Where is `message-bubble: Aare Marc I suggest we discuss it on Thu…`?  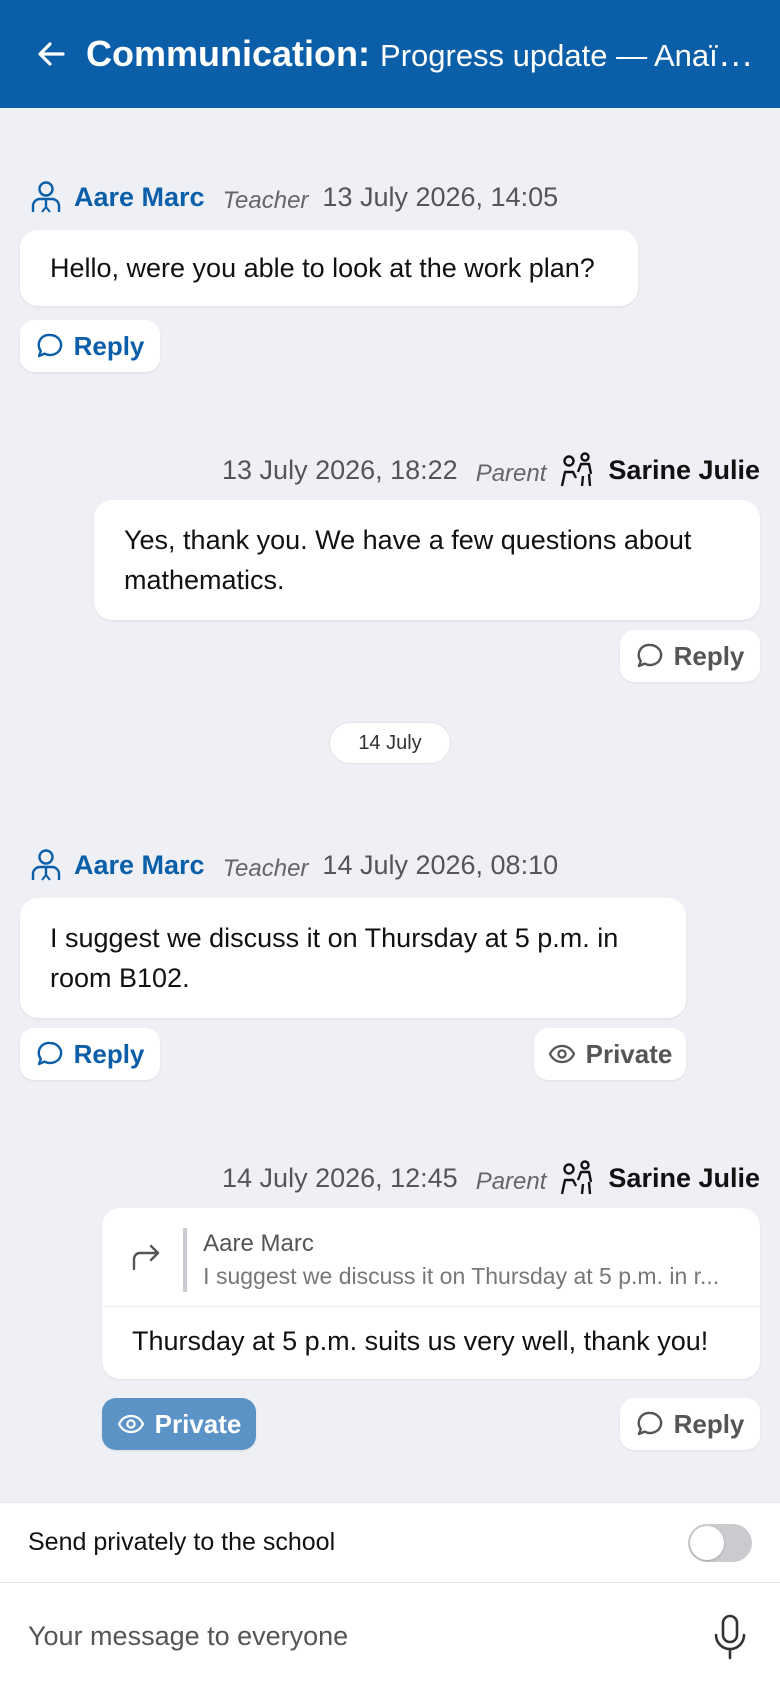 message-bubble: Aare Marc I suggest we discuss it on Thu… is located at coordinates (431, 1293).